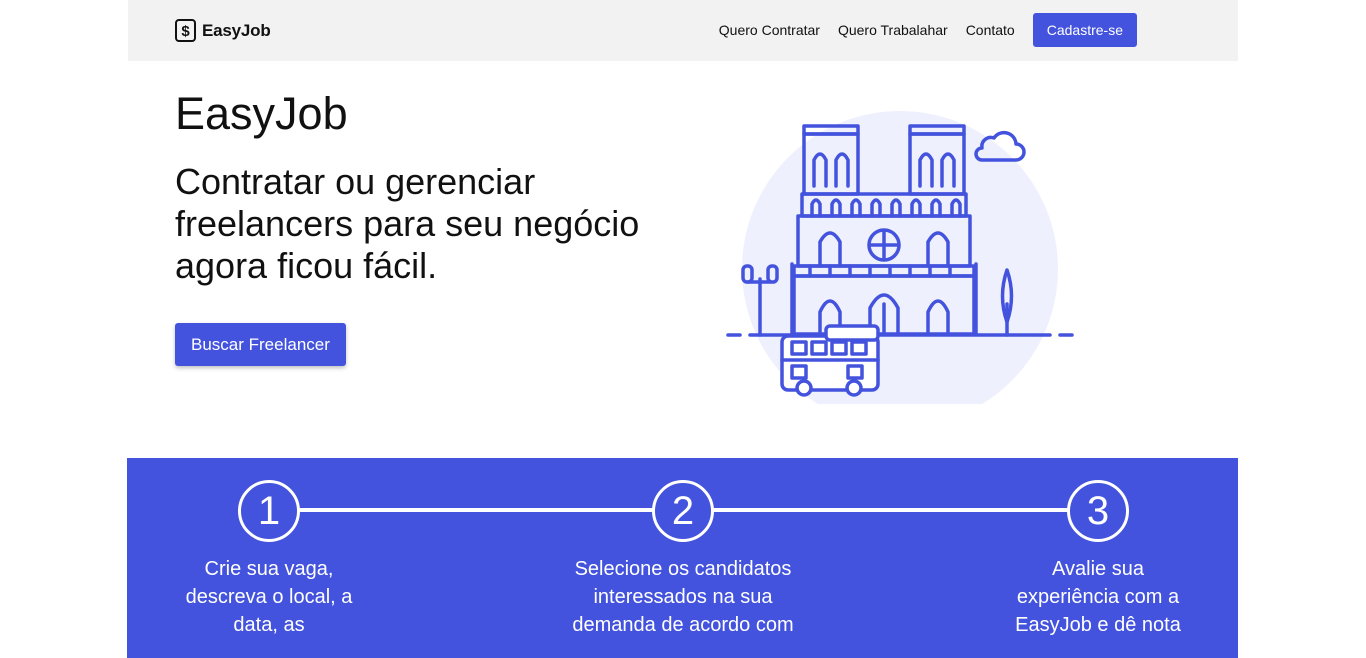  Describe the element at coordinates (900, 257) in the screenshot. I see `cathedral-illustration` at that location.